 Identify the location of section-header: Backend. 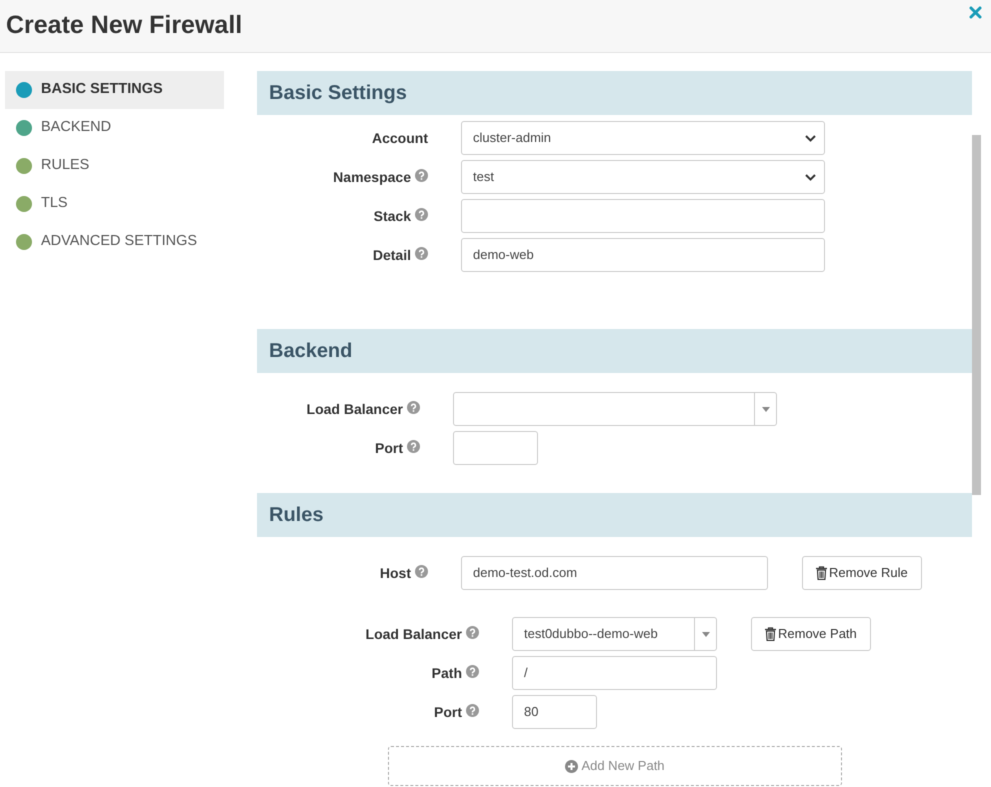
(614, 351).